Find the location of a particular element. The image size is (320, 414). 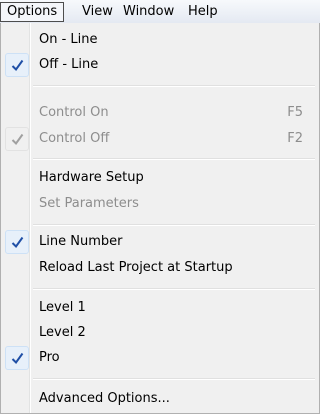

menu-item-line-number: Line Number is located at coordinates (160, 242).